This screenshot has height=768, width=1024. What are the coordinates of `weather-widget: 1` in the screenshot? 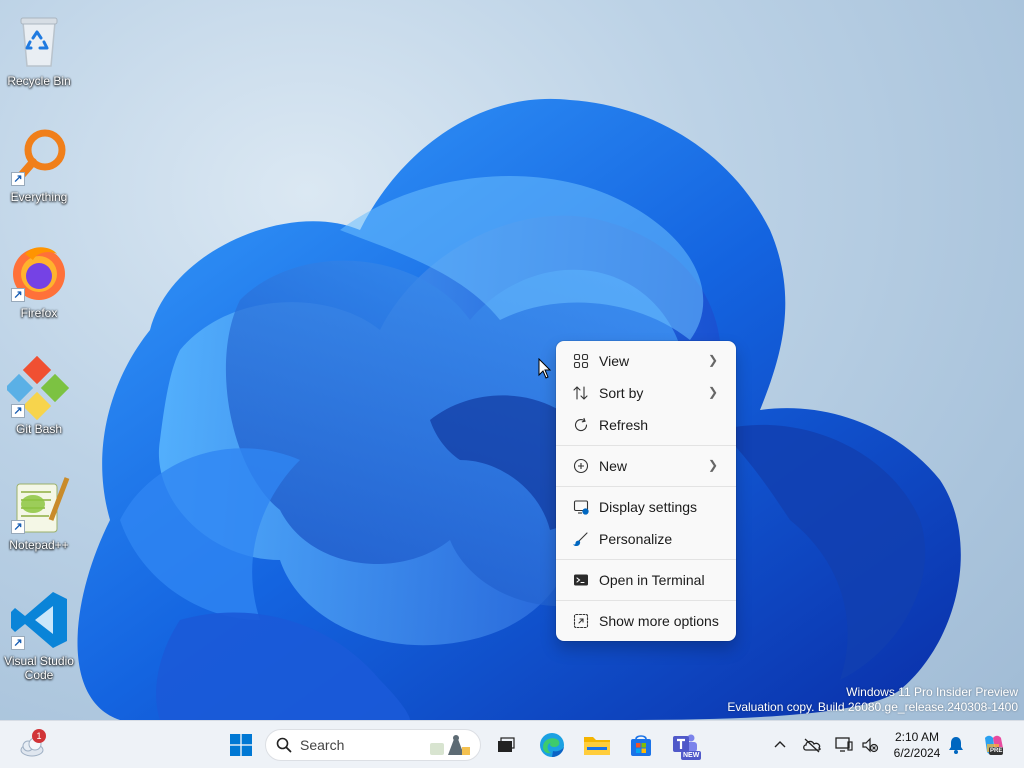 It's located at (32, 745).